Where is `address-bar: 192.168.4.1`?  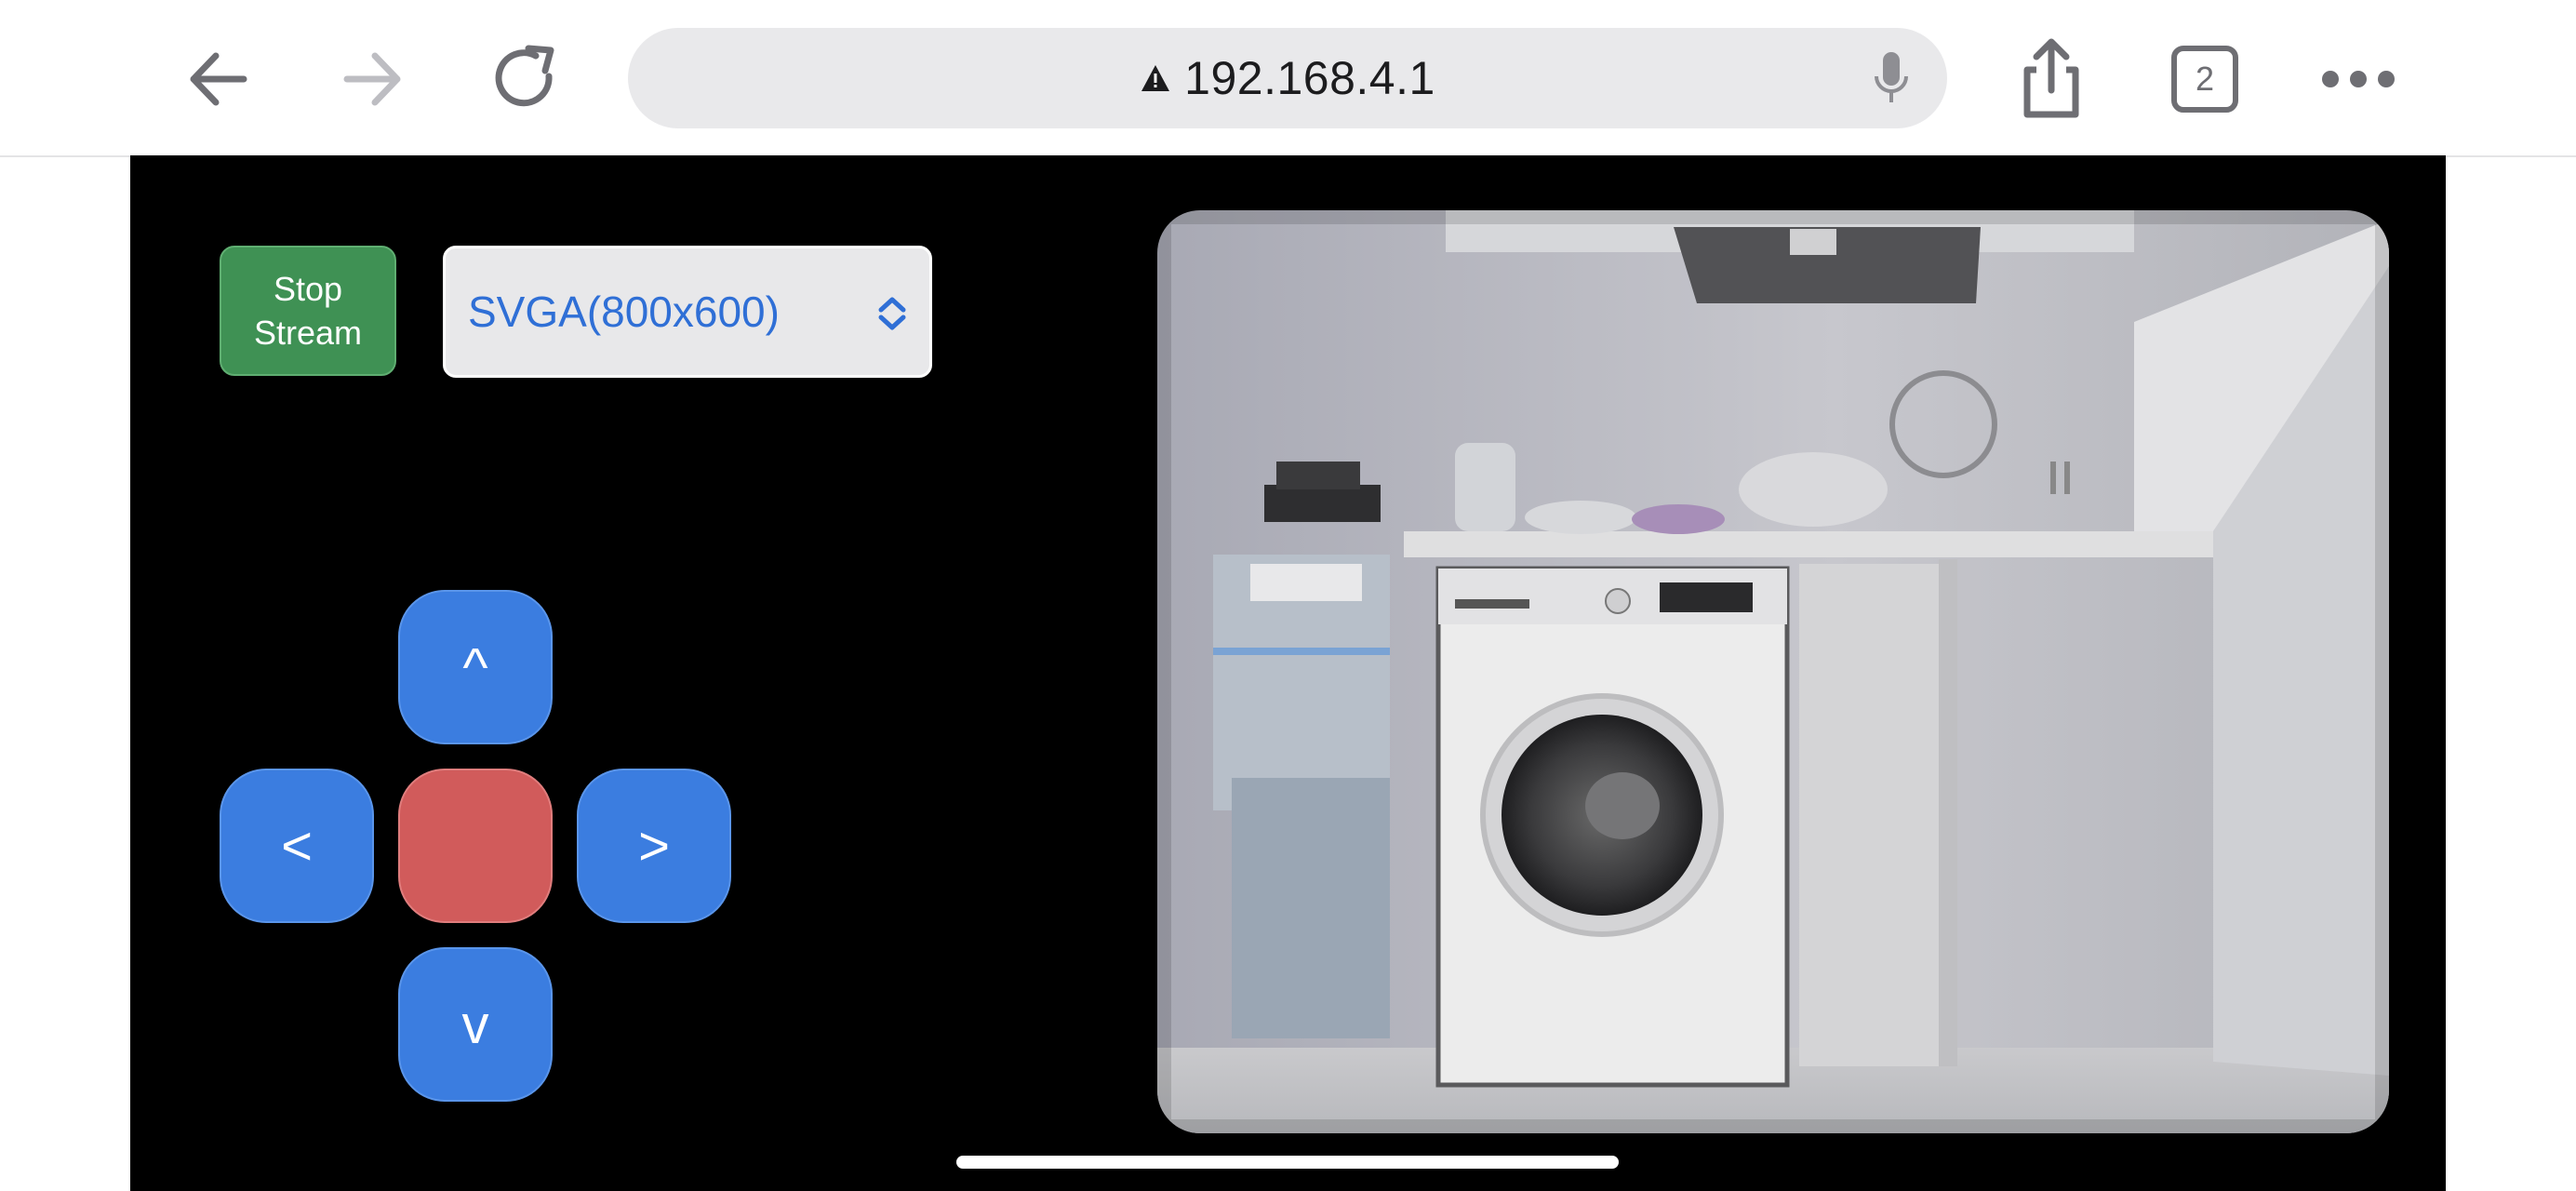
address-bar: 192.168.4.1 is located at coordinates (1287, 78).